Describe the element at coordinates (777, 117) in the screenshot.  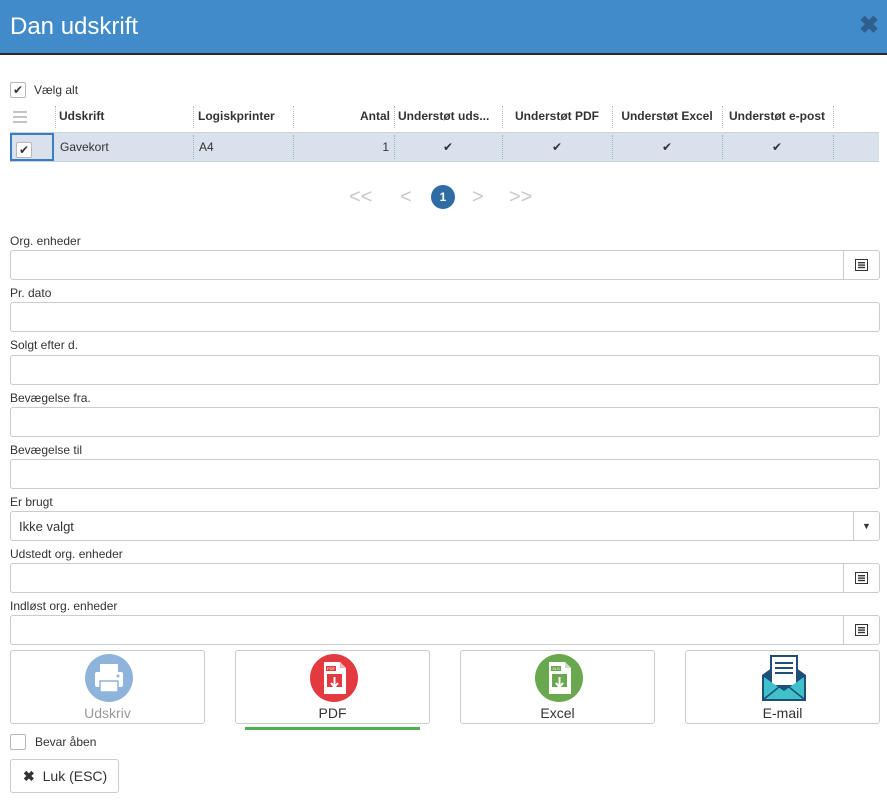
I see `col-header-understot-epost: Understøt e-post` at that location.